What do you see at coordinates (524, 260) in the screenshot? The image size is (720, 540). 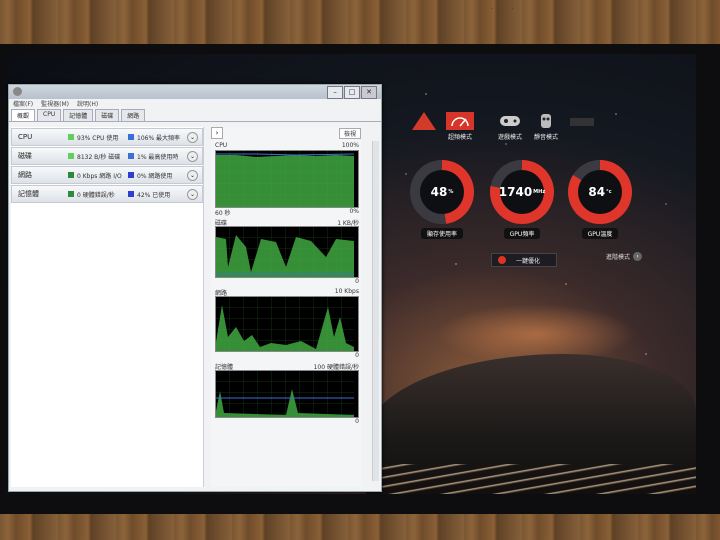 I see `one-click-optimize-button: 一鍵優化` at bounding box center [524, 260].